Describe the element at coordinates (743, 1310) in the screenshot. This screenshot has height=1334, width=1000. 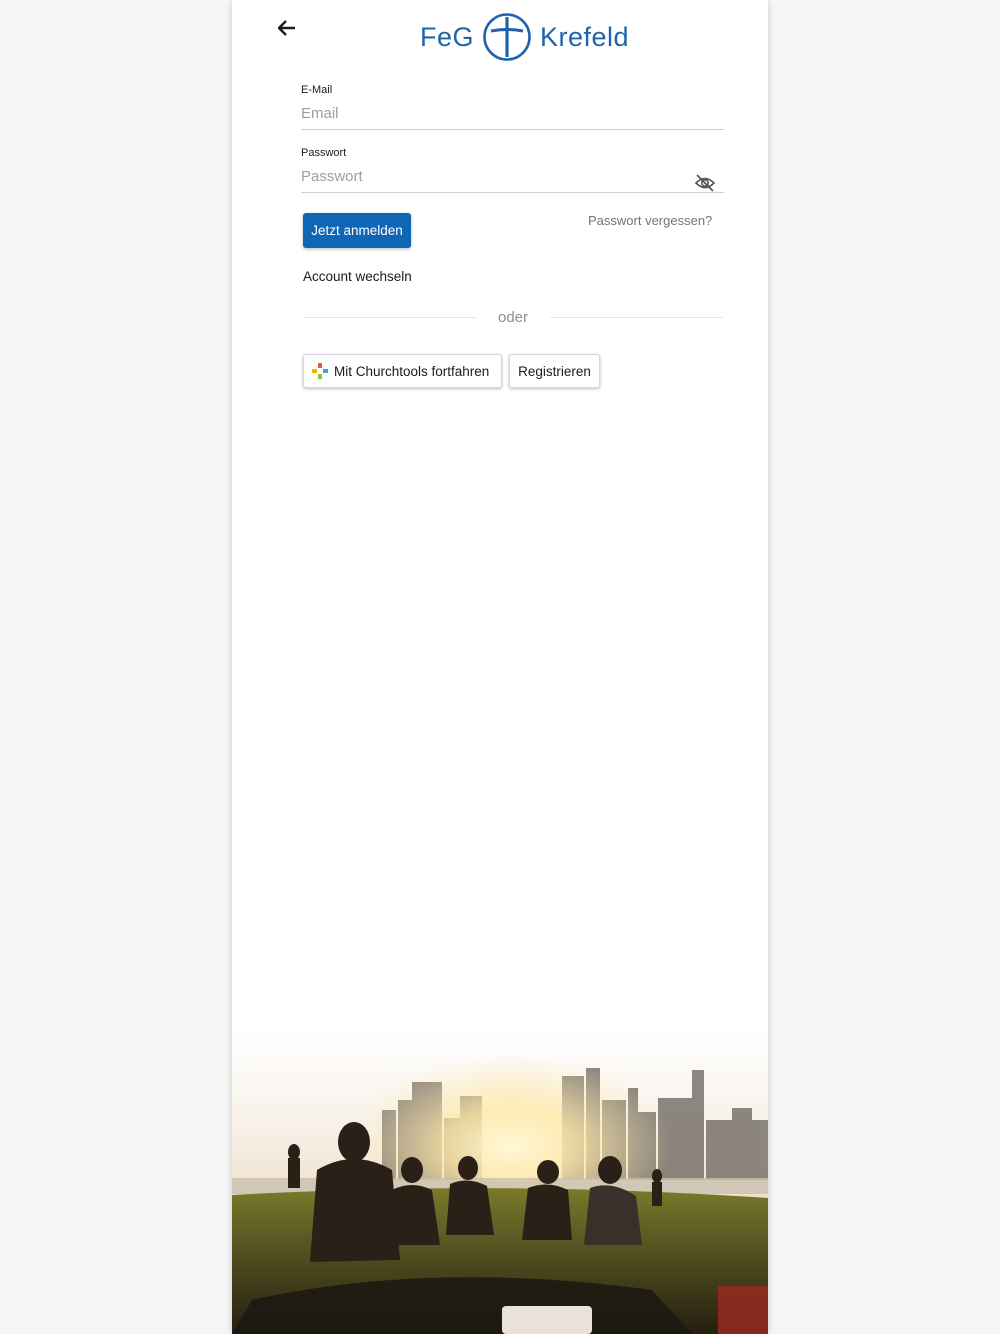
I see `red-bag` at that location.